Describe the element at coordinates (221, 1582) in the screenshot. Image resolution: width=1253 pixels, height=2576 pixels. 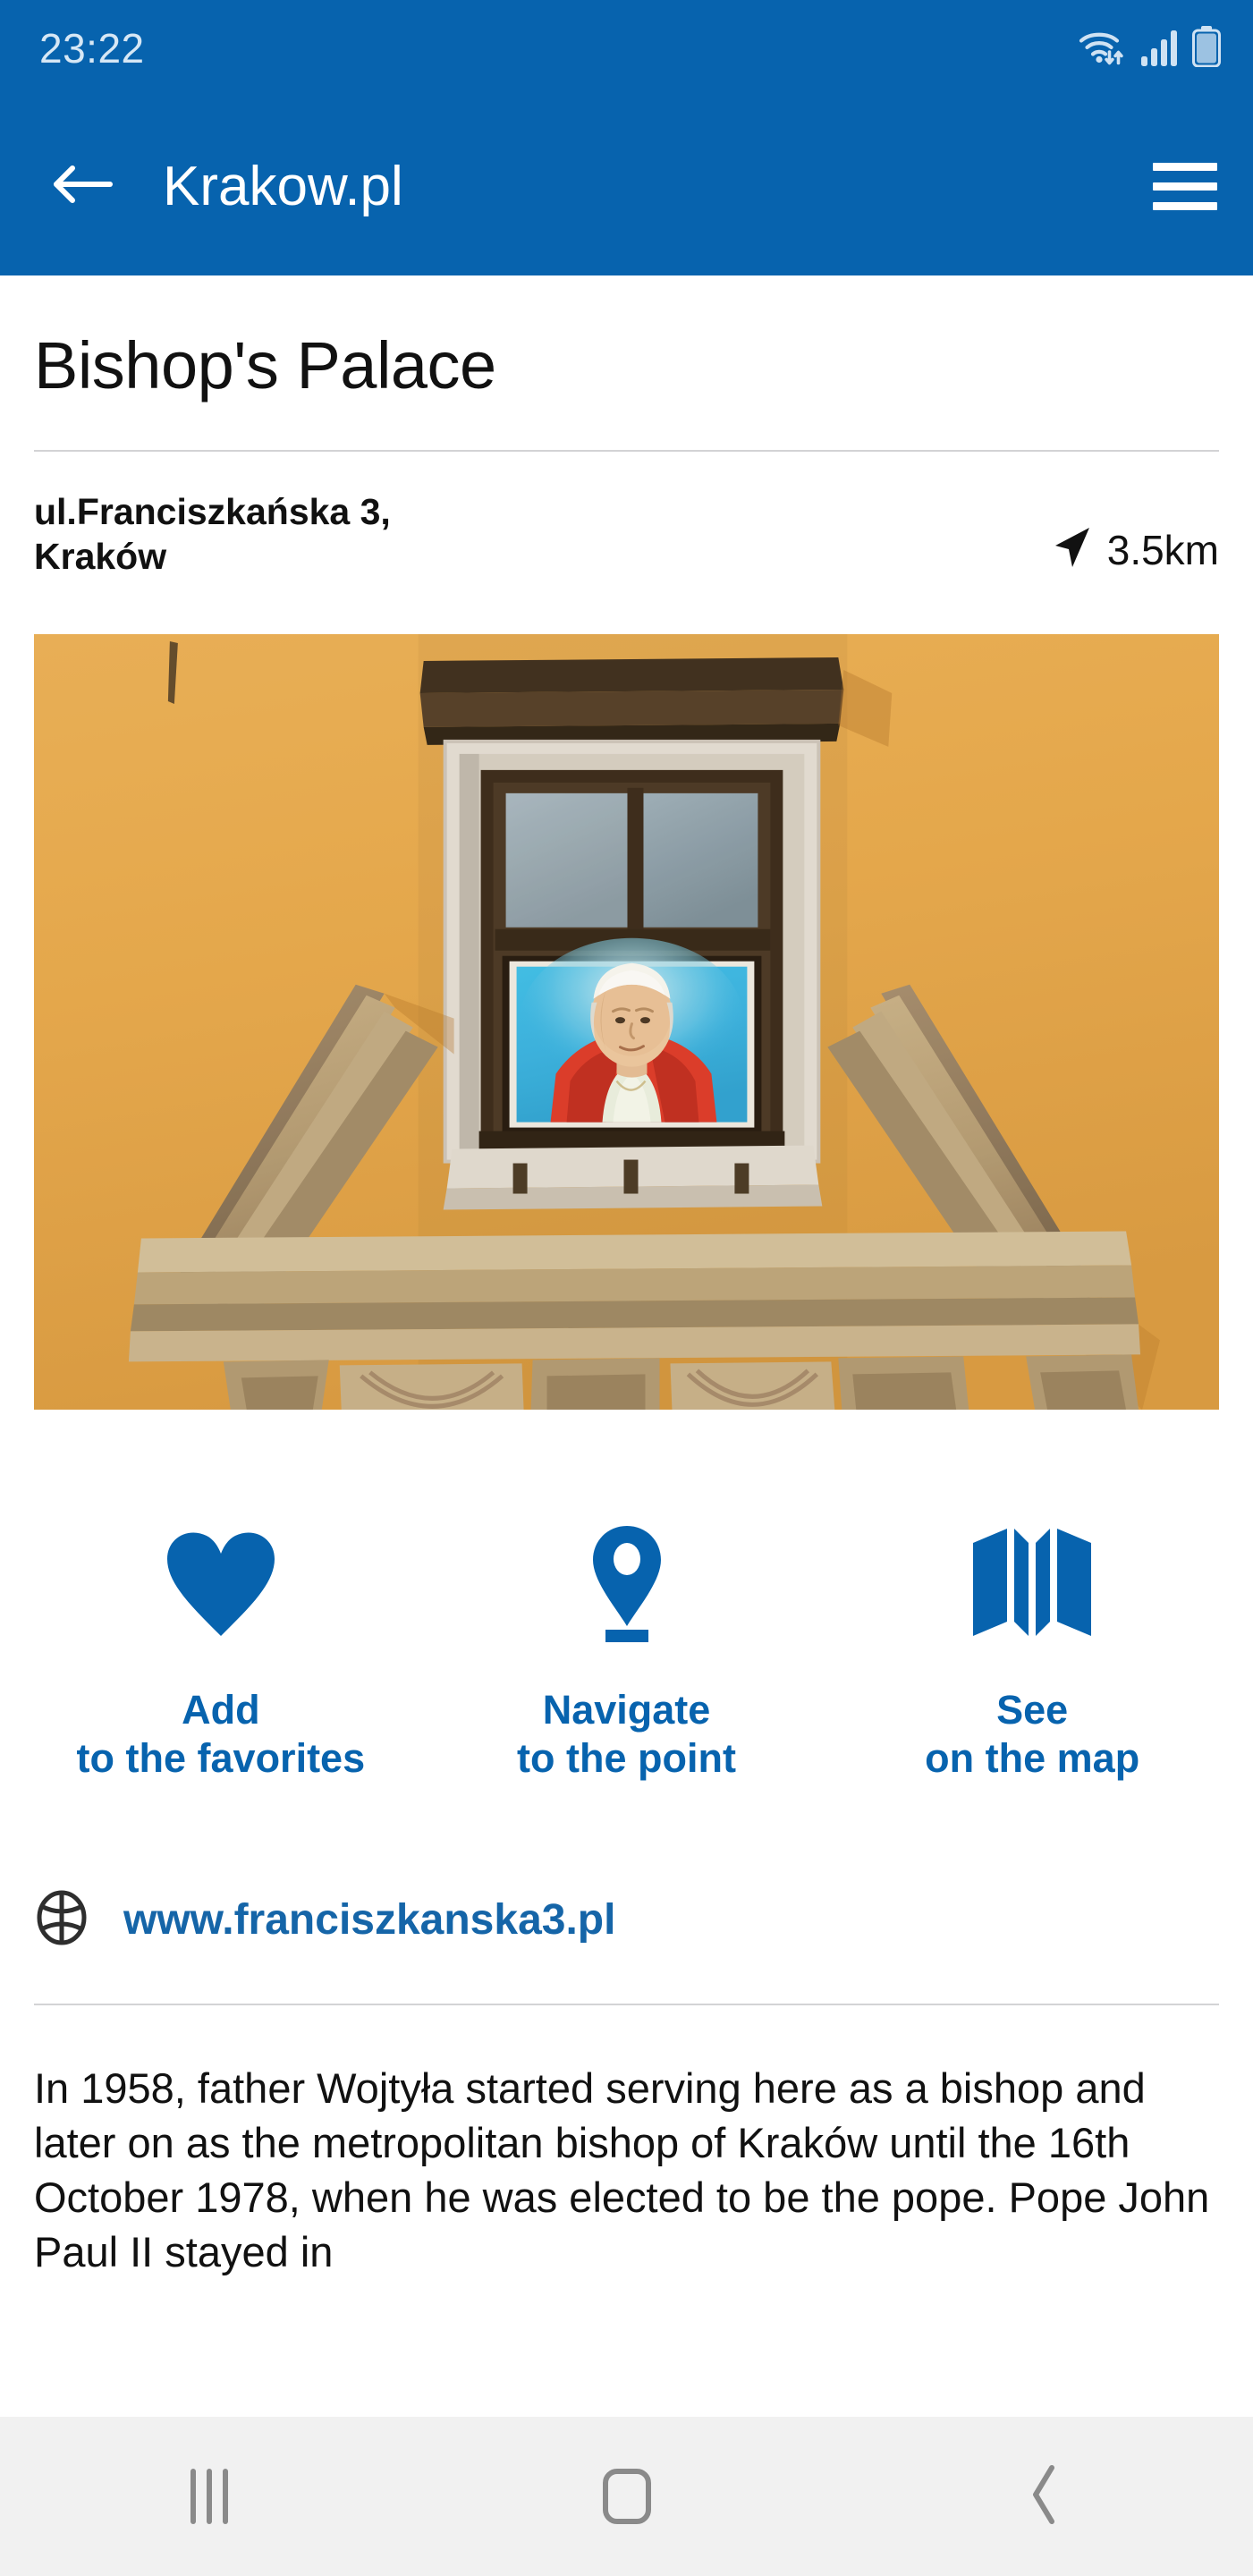
I see `heart-icon` at that location.